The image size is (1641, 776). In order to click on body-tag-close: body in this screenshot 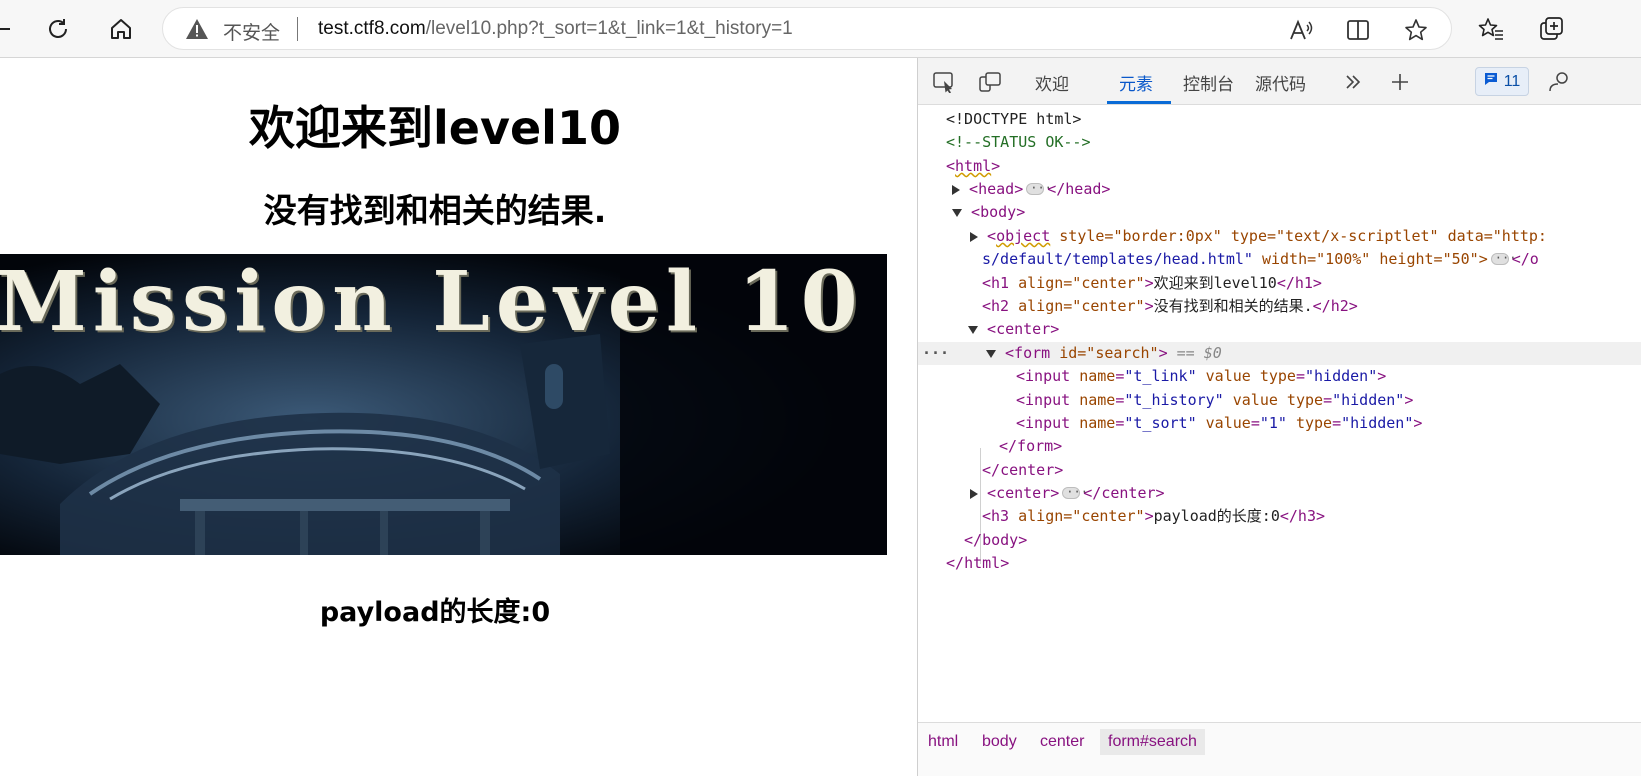, I will do `click(1000, 540)`.